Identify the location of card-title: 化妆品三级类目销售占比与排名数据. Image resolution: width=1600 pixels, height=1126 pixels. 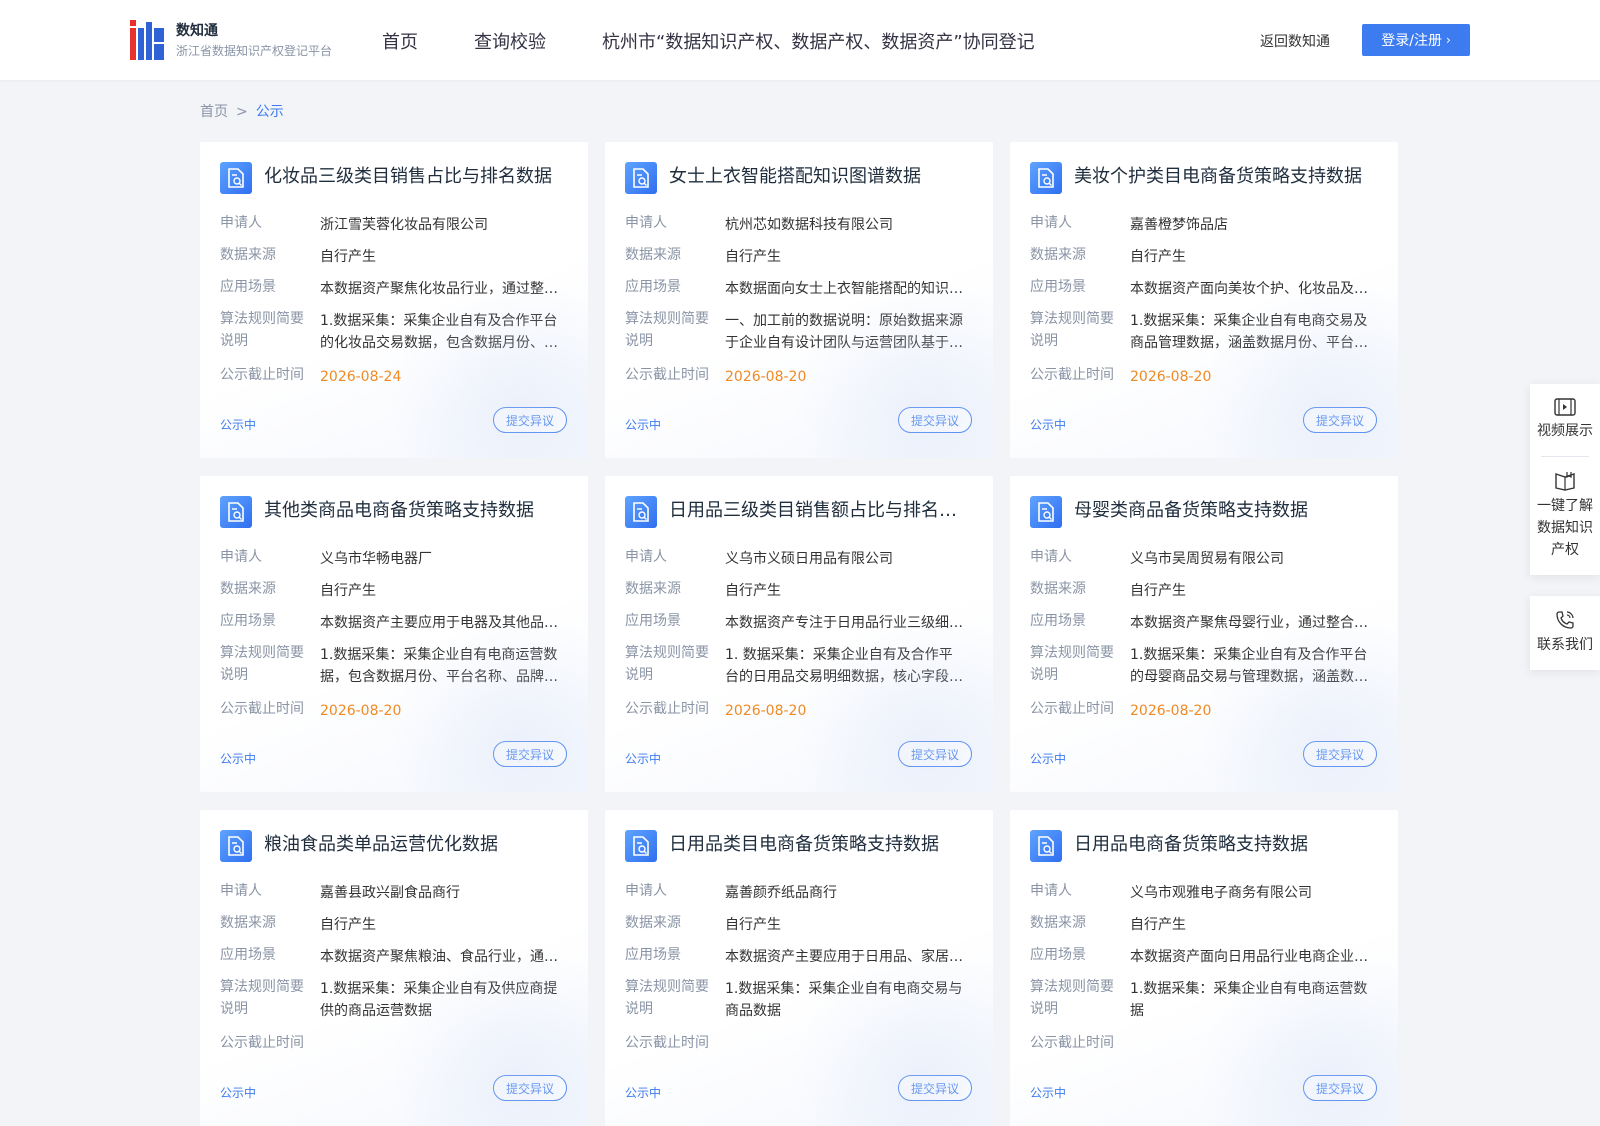
(414, 177).